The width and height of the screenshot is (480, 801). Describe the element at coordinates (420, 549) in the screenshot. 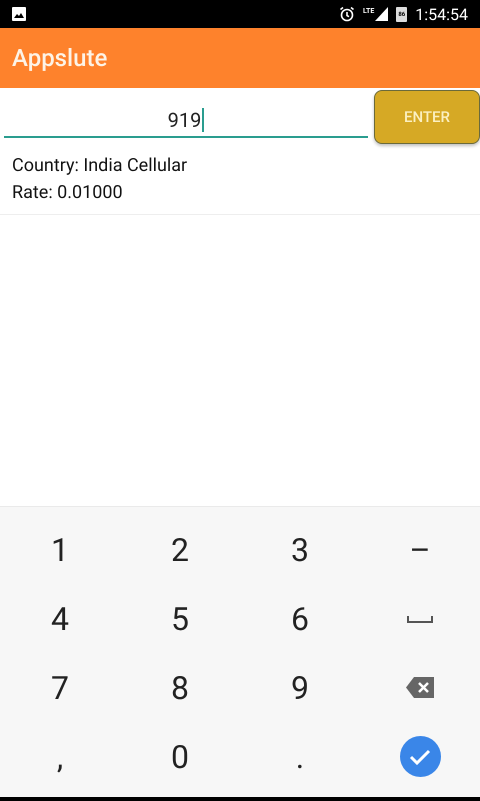

I see `key: –` at that location.